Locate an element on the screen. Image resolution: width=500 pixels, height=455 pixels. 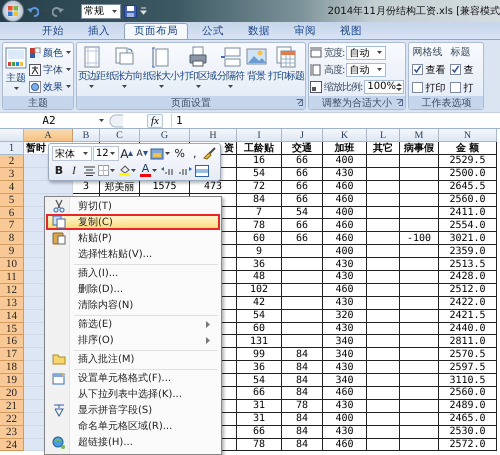
ribbon-tab: 公式 is located at coordinates (213, 31).